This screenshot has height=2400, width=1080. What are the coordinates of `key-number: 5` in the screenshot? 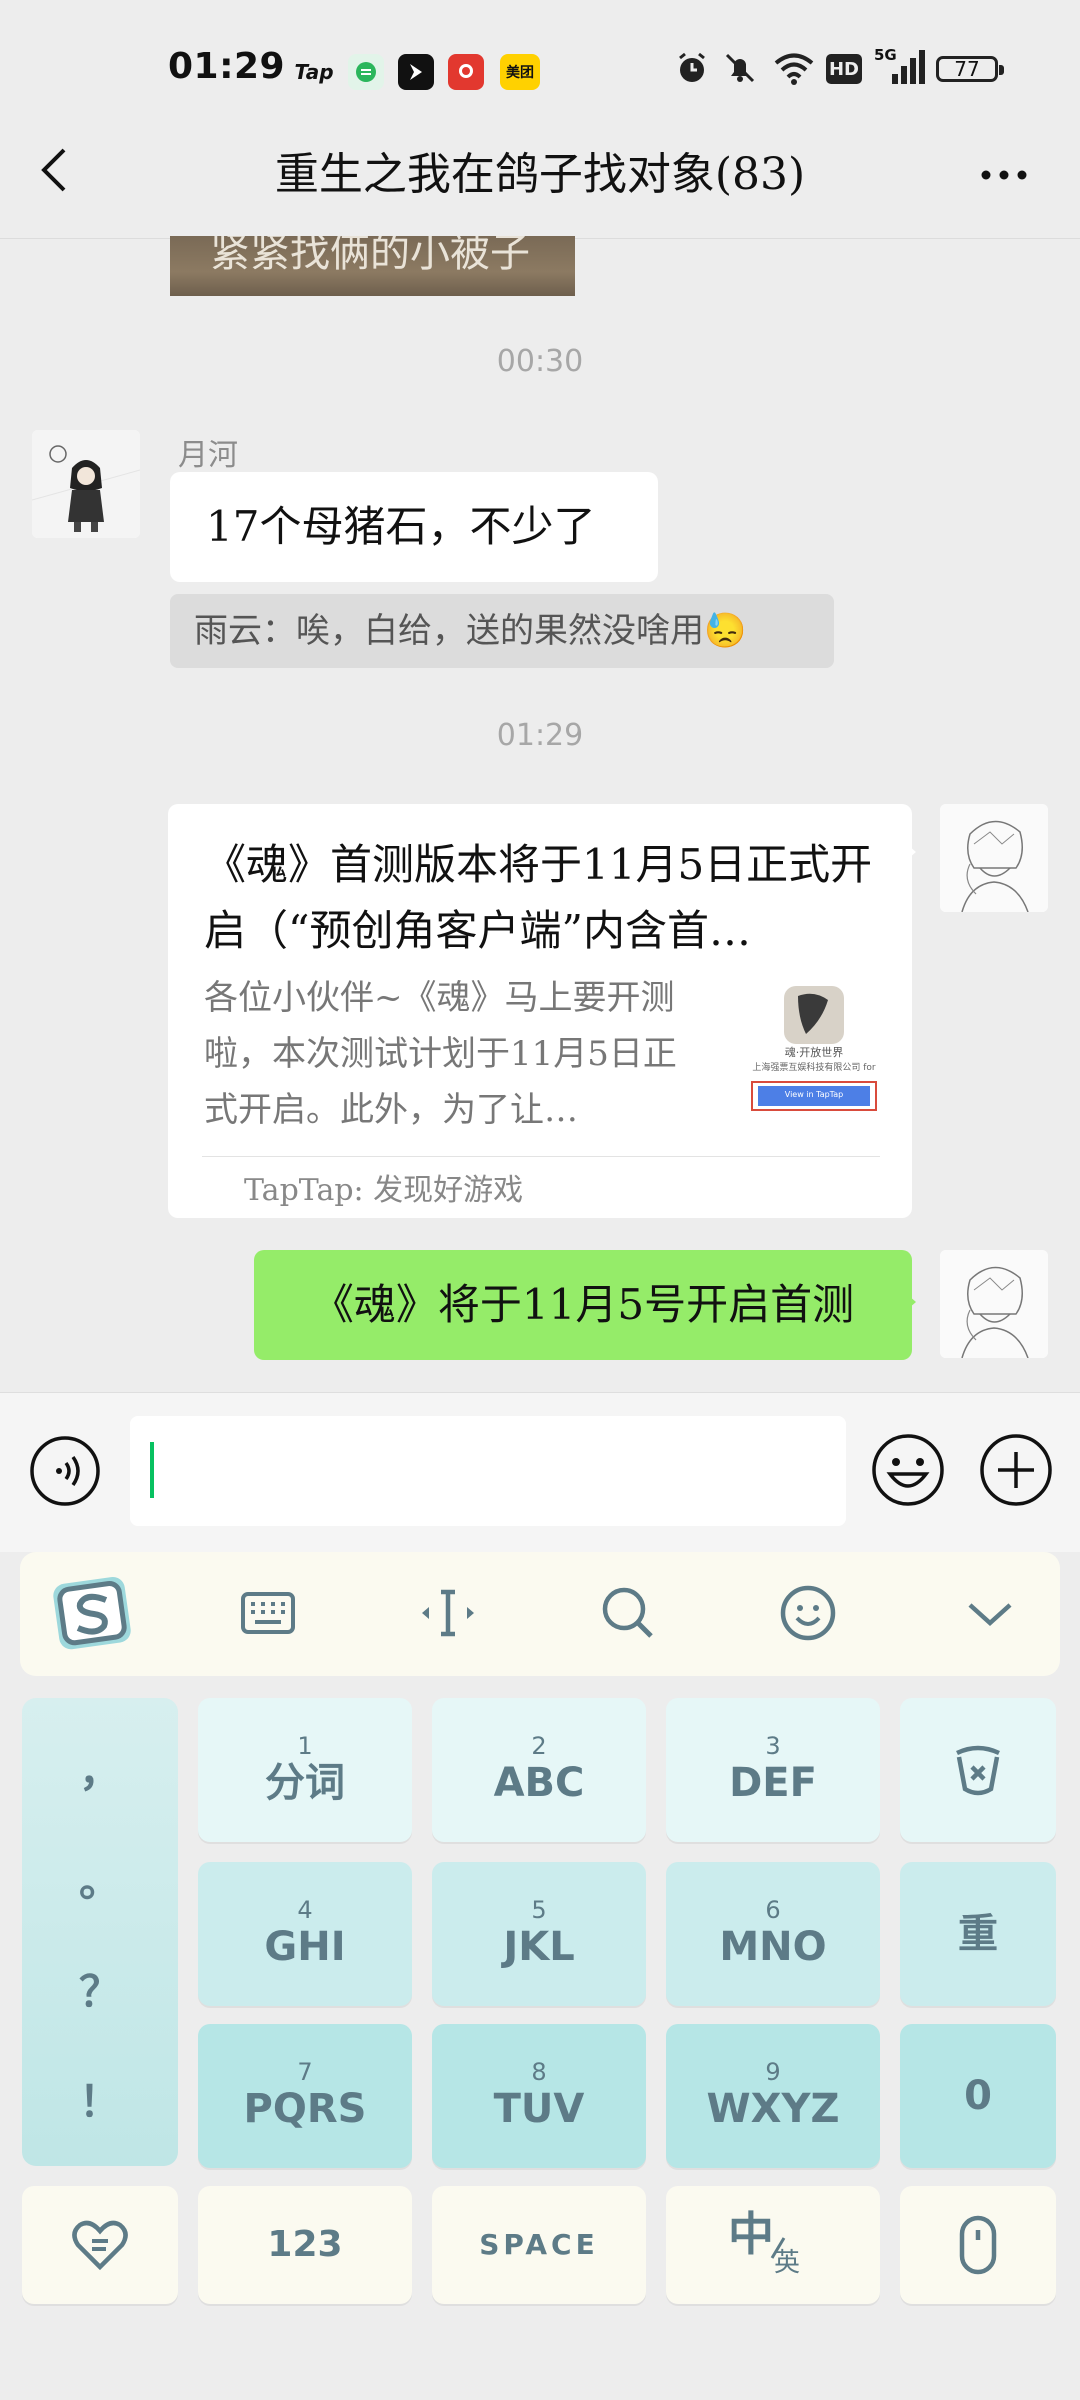 It's located at (539, 1910).